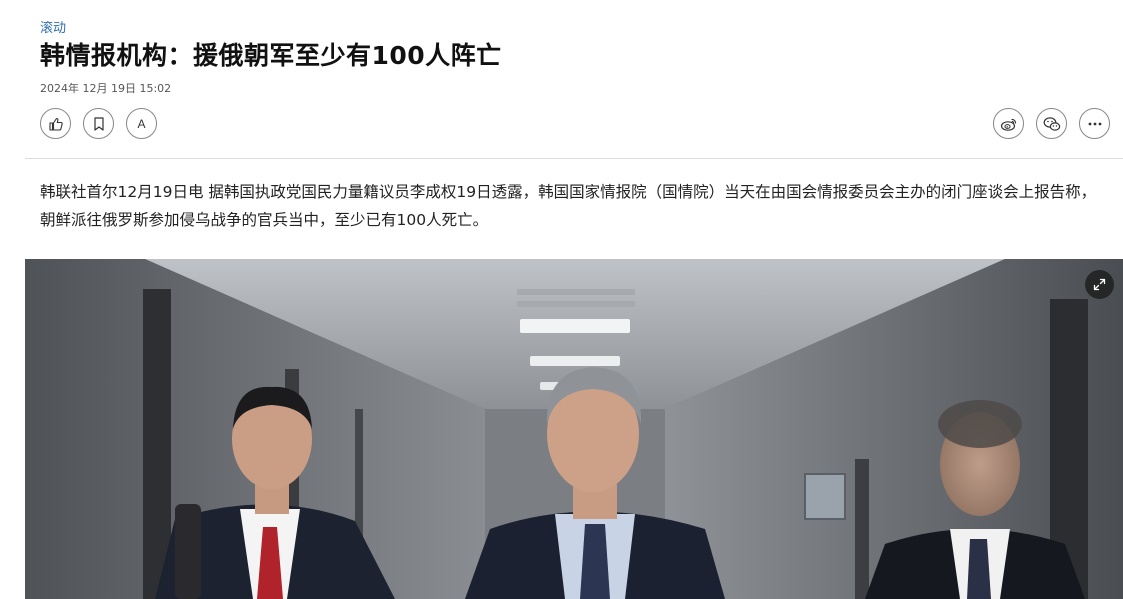 The image size is (1123, 599). Describe the element at coordinates (574, 158) in the screenshot. I see `header-divider` at that location.